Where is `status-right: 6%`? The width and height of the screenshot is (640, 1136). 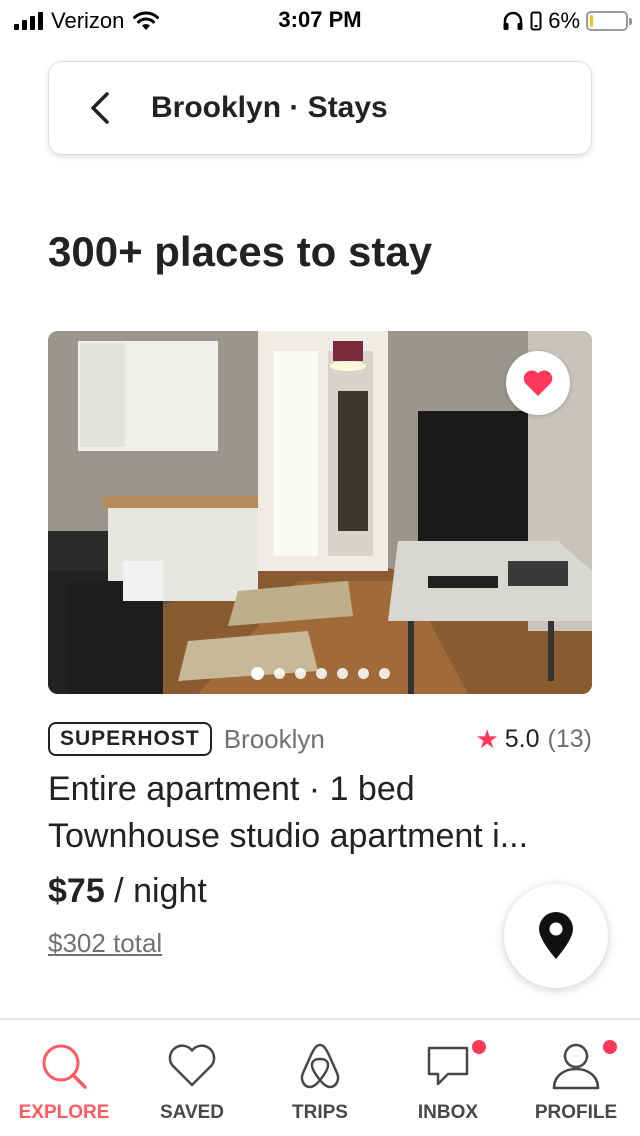 status-right: 6% is located at coordinates (567, 21).